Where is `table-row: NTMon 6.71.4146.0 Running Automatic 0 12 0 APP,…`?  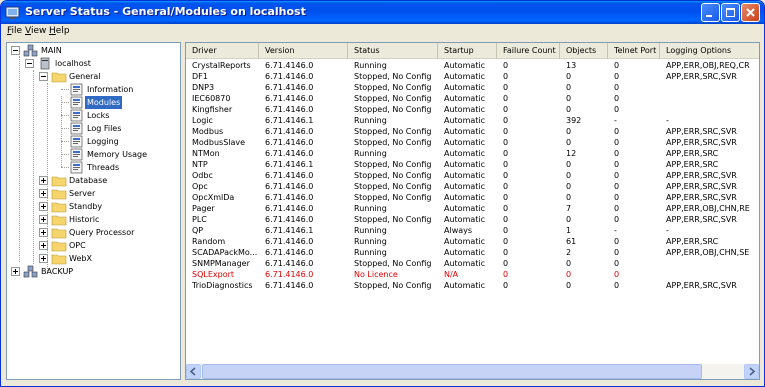 table-row: NTMon 6.71.4146.0 Running Automatic 0 12 0 APP,… is located at coordinates (472, 153).